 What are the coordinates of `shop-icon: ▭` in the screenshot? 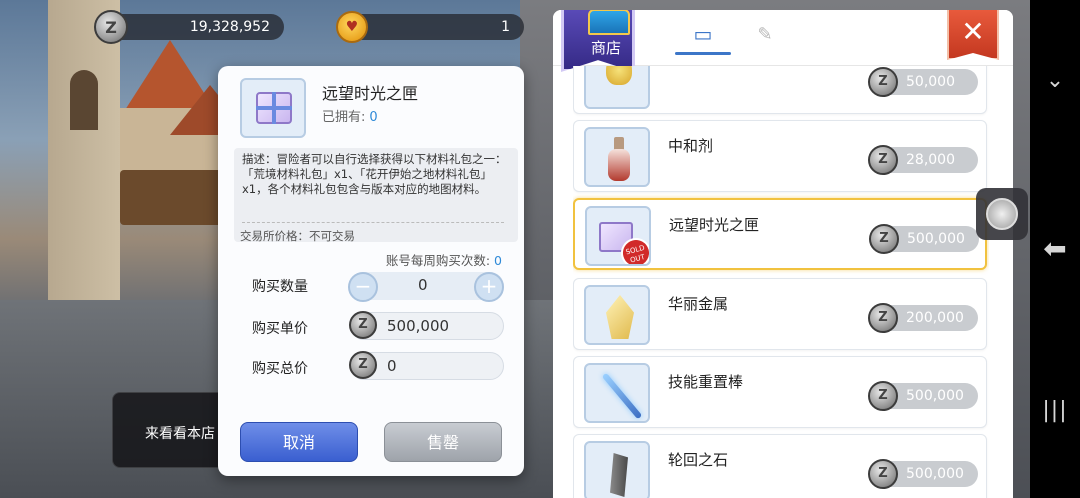 It's located at (703, 34).